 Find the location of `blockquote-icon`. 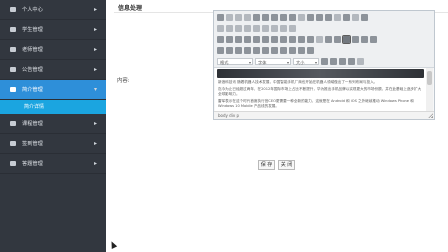

blockquote-icon is located at coordinates (310, 39).